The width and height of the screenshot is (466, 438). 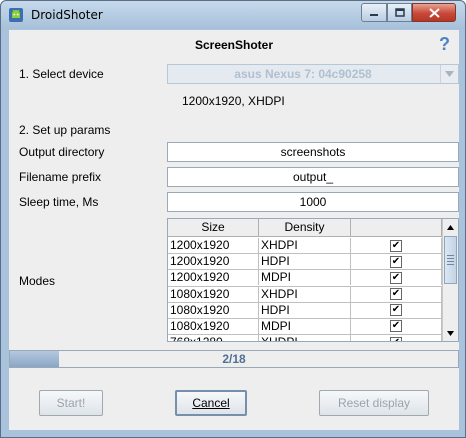 I want to click on table-row: 768x1280XHDPI ✔, so click(x=305, y=338).